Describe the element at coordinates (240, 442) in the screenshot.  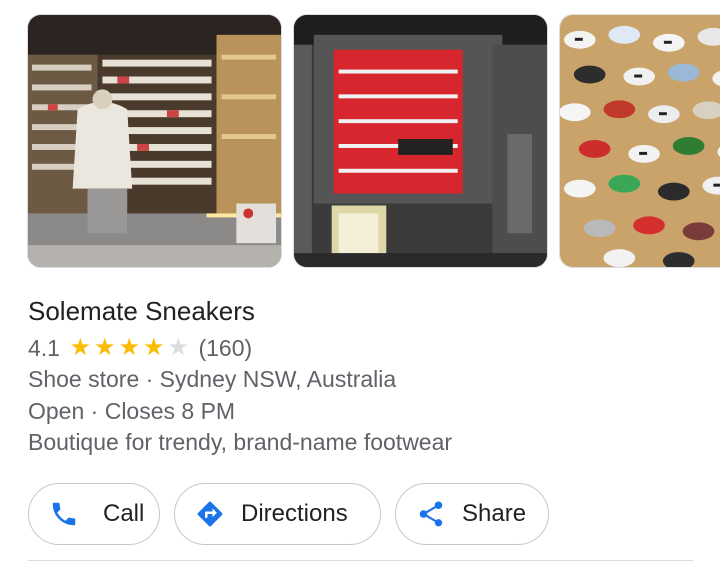
I see `business-description: Boutique for trendy, brand-name footwear` at that location.